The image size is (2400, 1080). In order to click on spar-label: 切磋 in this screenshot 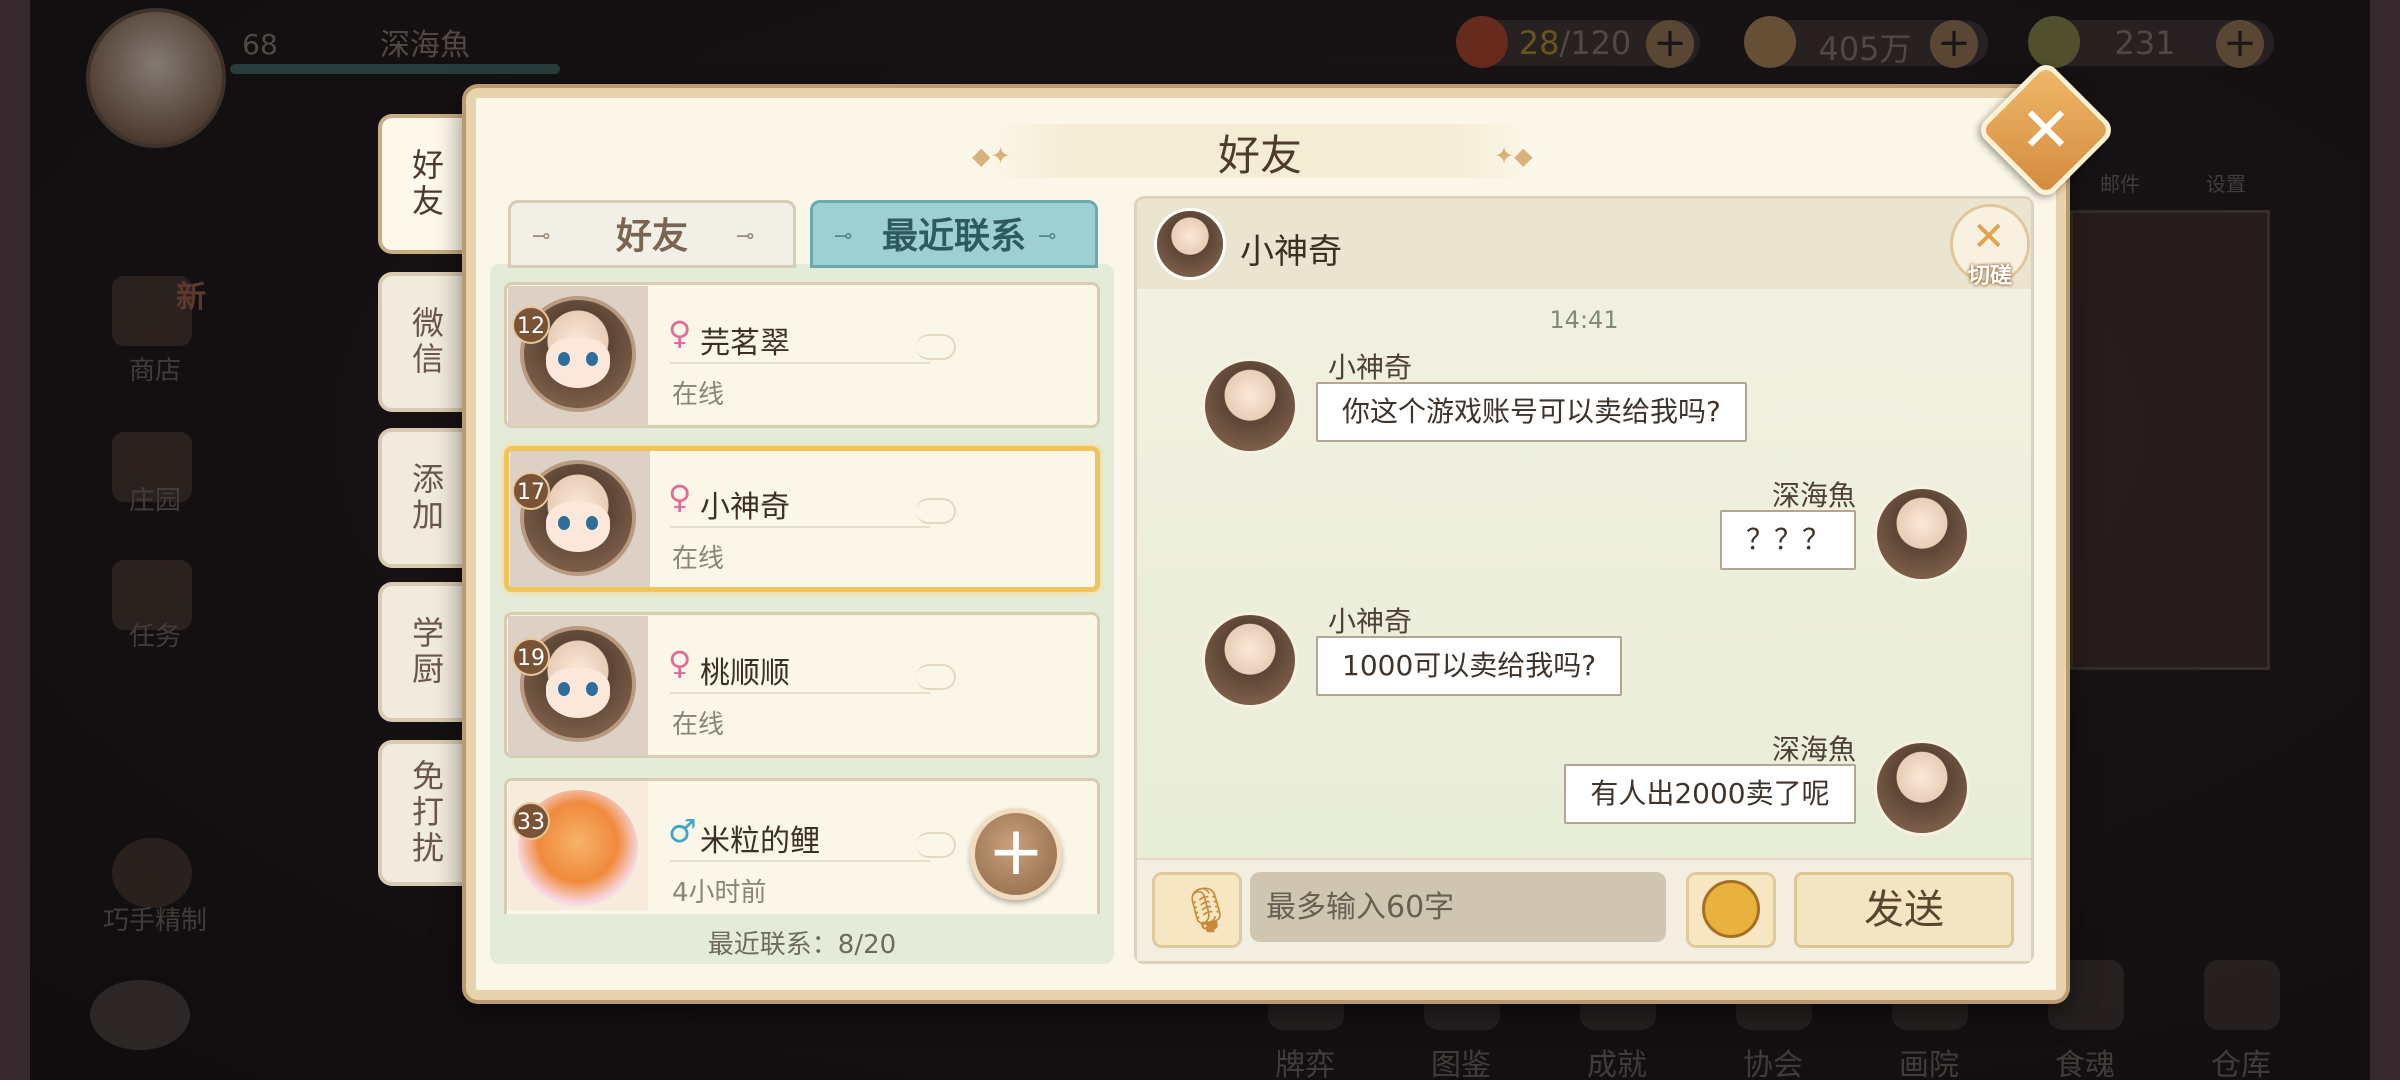, I will do `click(1990, 274)`.